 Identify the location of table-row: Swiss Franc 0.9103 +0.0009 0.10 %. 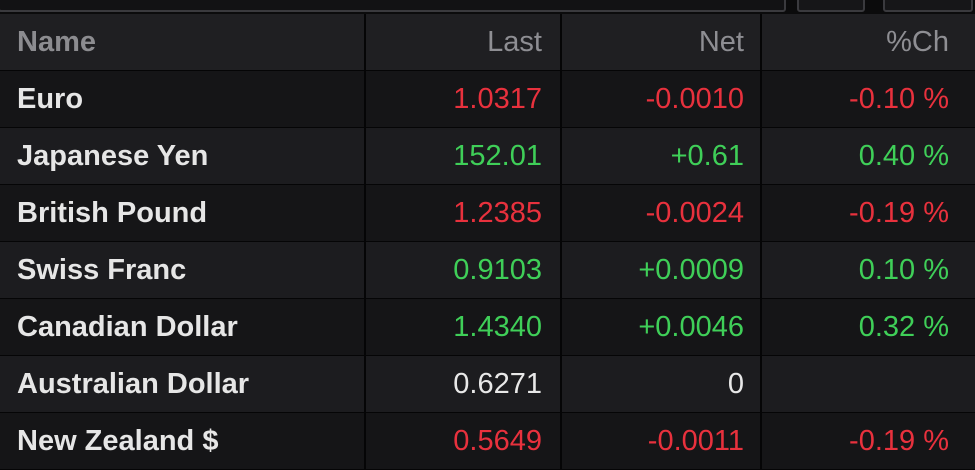
(487, 270).